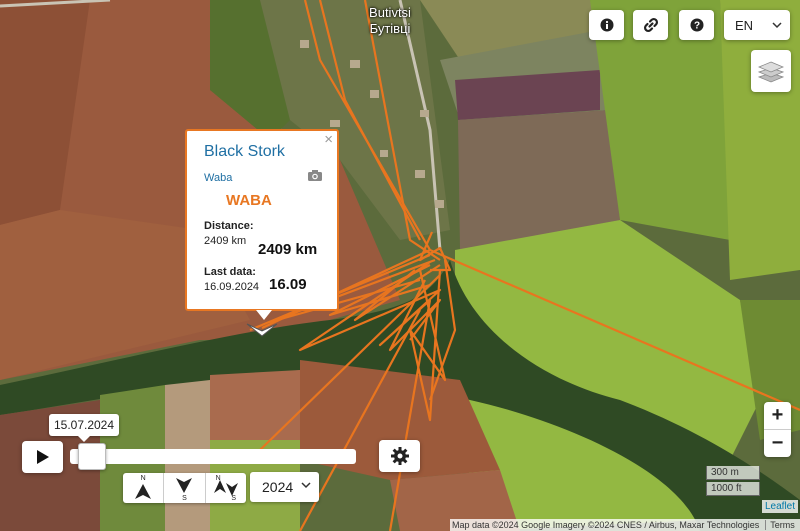  I want to click on last-data-value-small: 16.09.2024, so click(232, 287).